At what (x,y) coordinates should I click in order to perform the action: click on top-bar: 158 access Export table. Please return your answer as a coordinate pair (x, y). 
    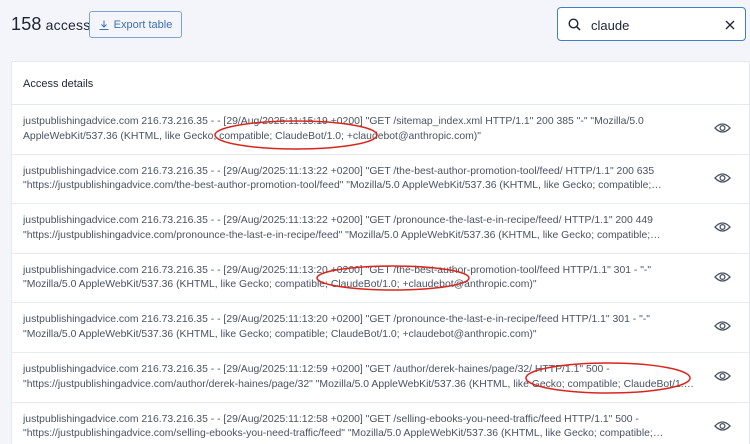
    Looking at the image, I should click on (375, 25).